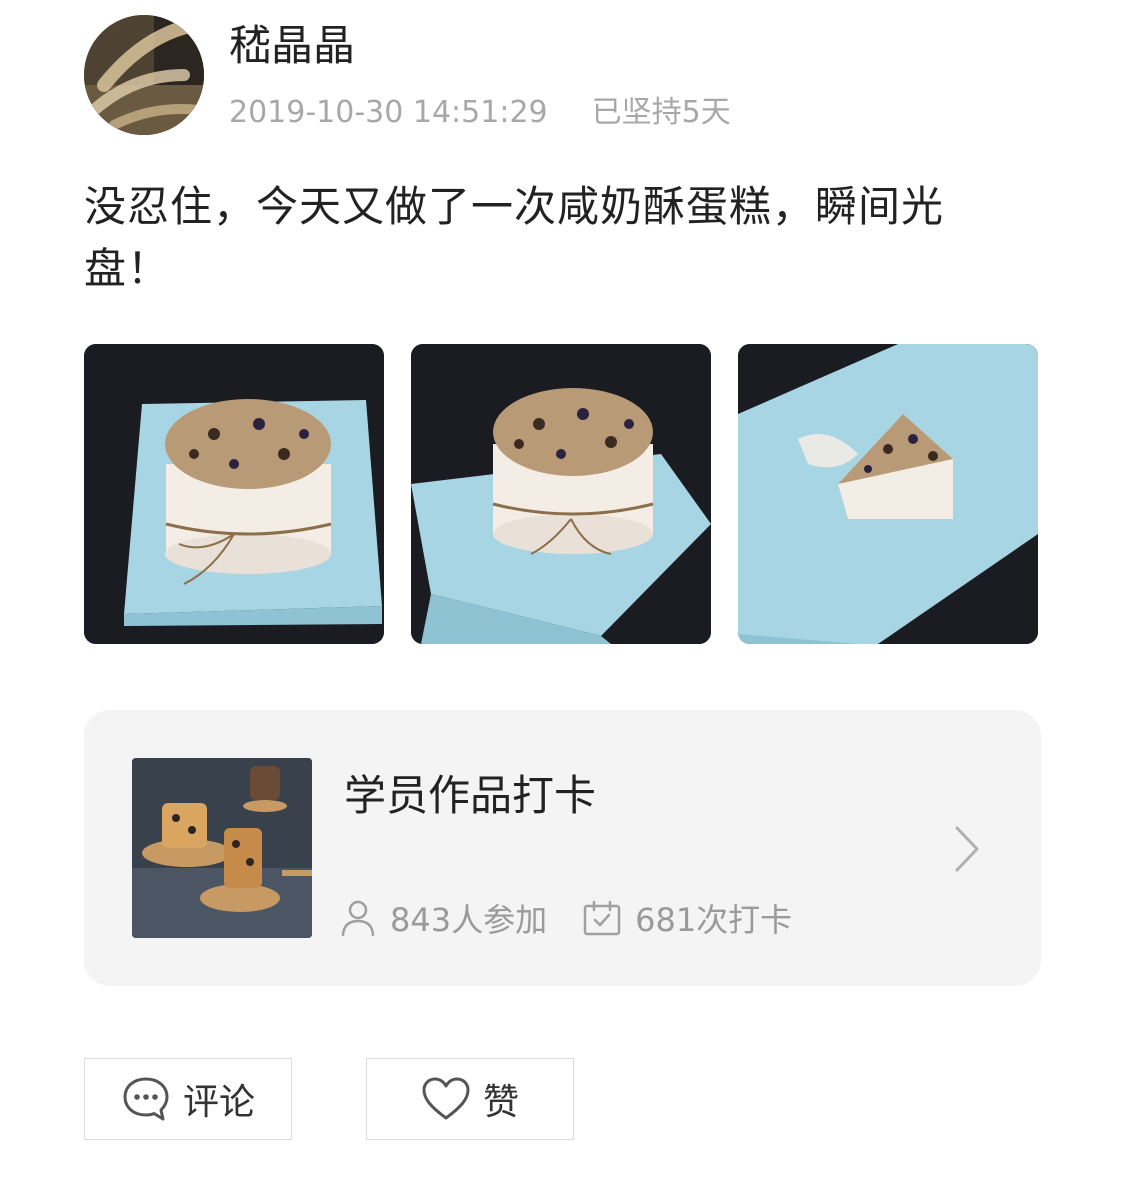 The width and height of the screenshot is (1125, 1192). I want to click on comment-button: 评论, so click(188, 1099).